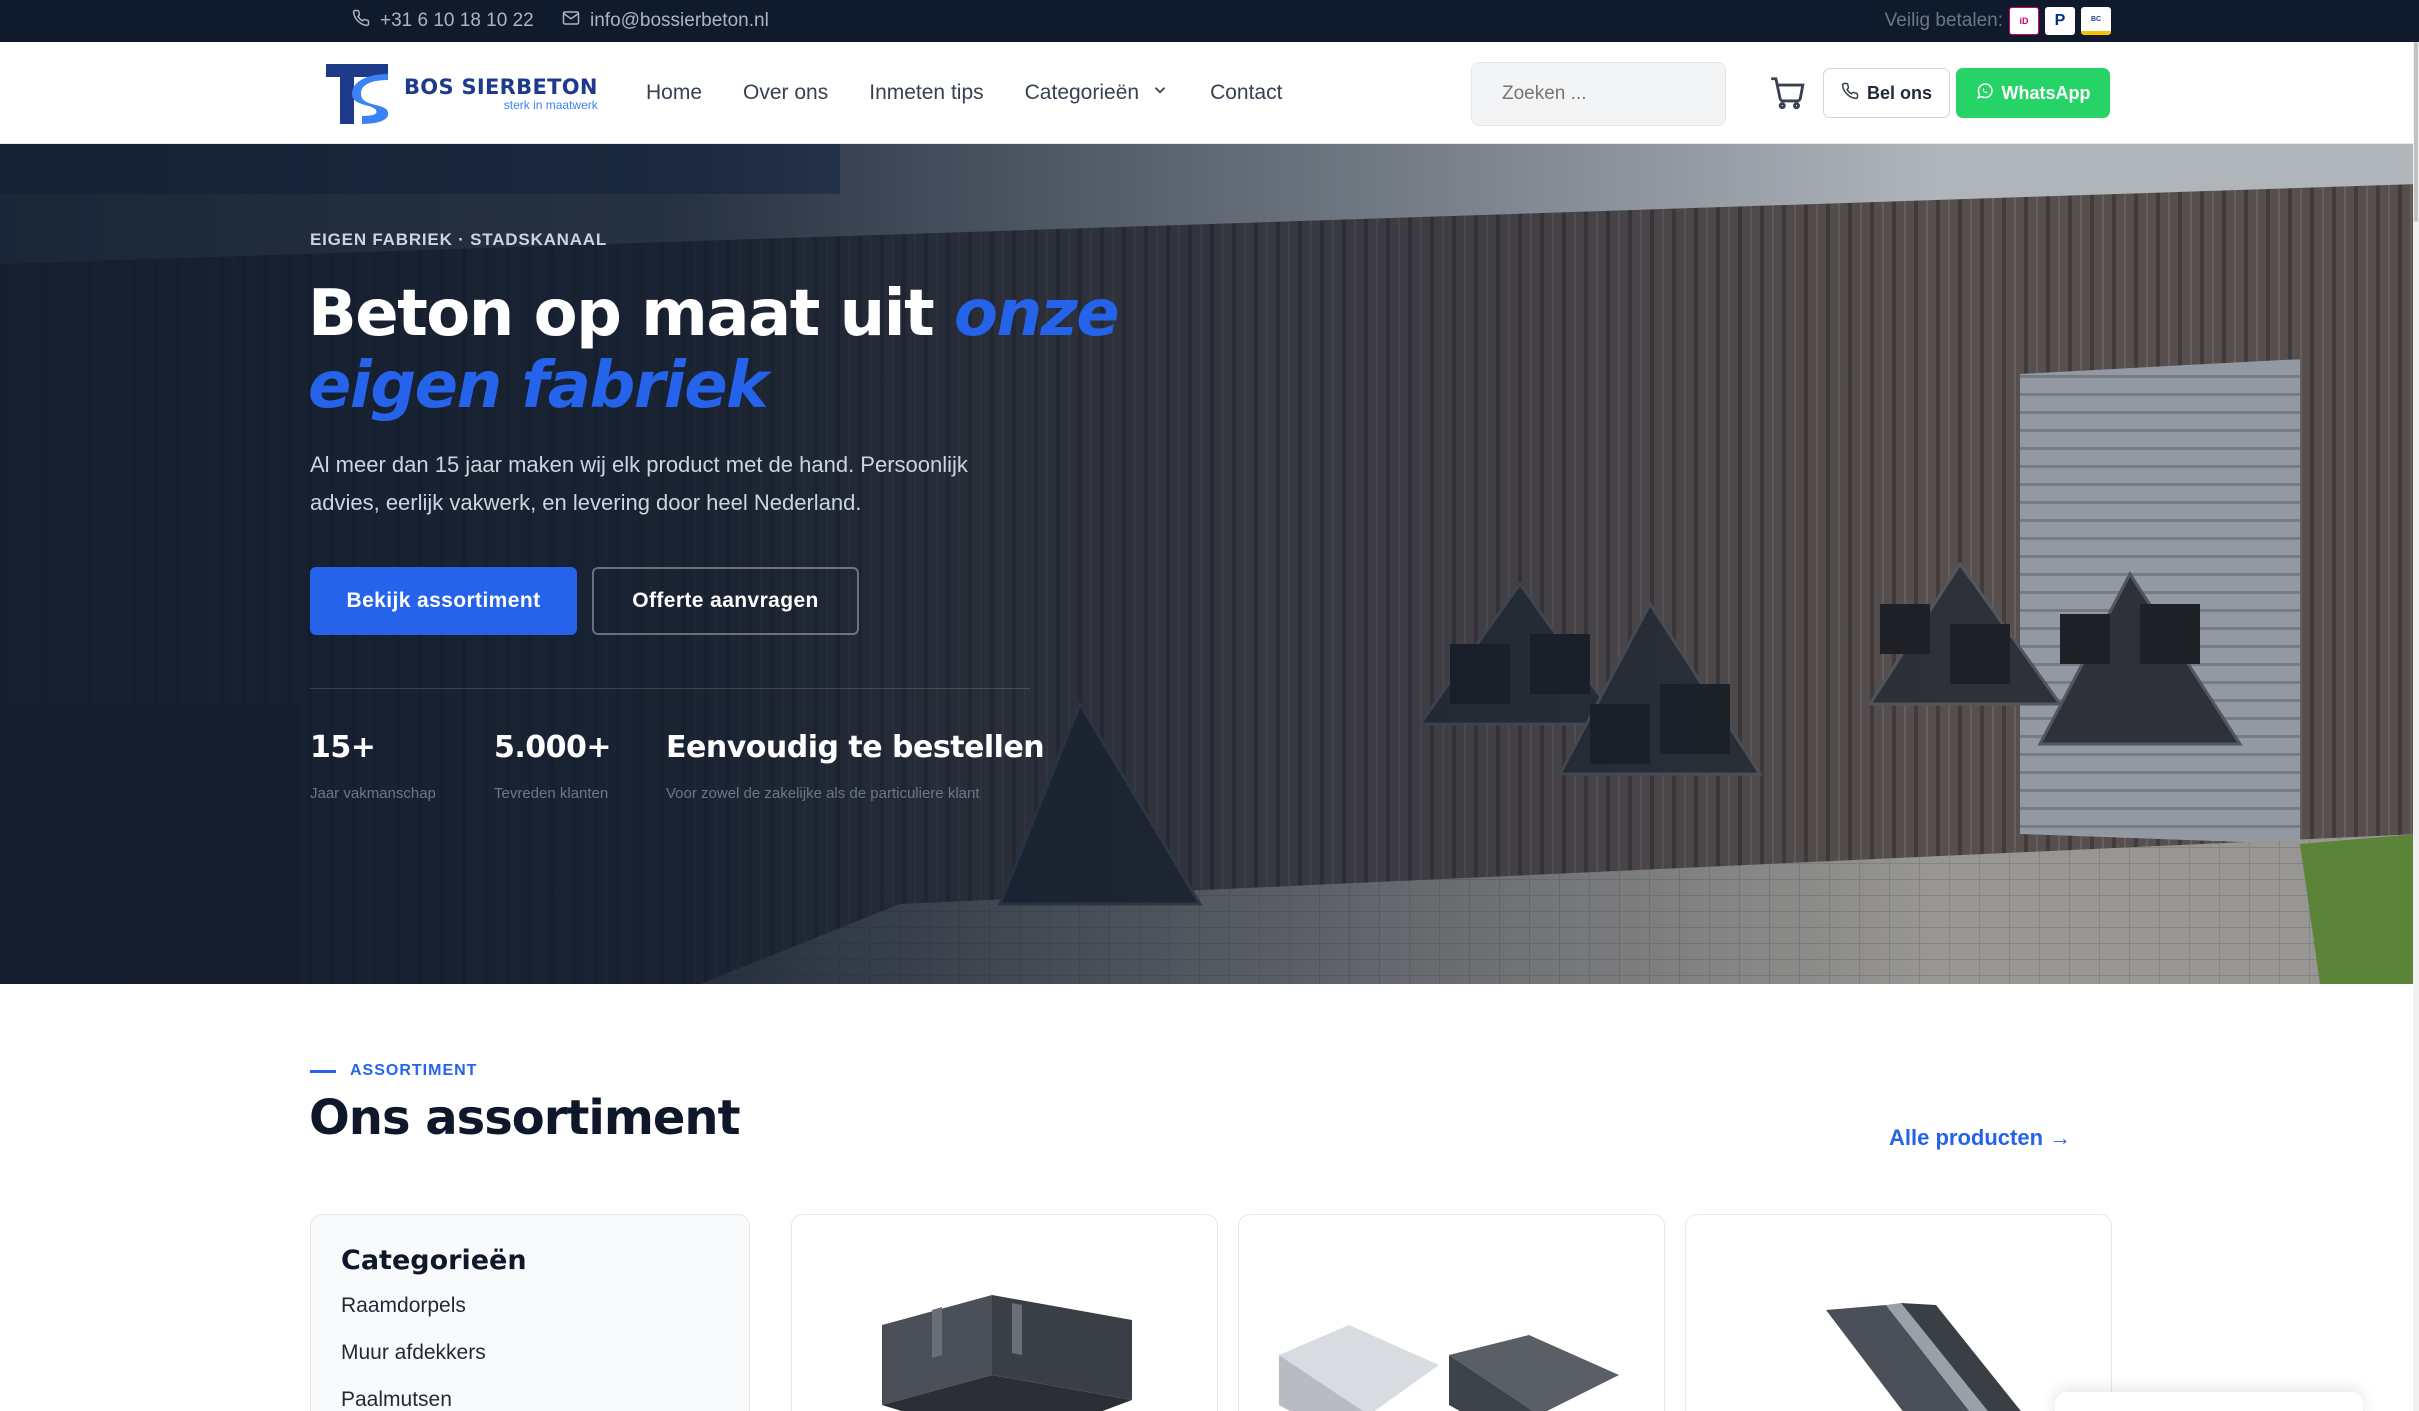  Describe the element at coordinates (553, 766) in the screenshot. I see `stat-customers: 5.000+ Tevreden klanten` at that location.